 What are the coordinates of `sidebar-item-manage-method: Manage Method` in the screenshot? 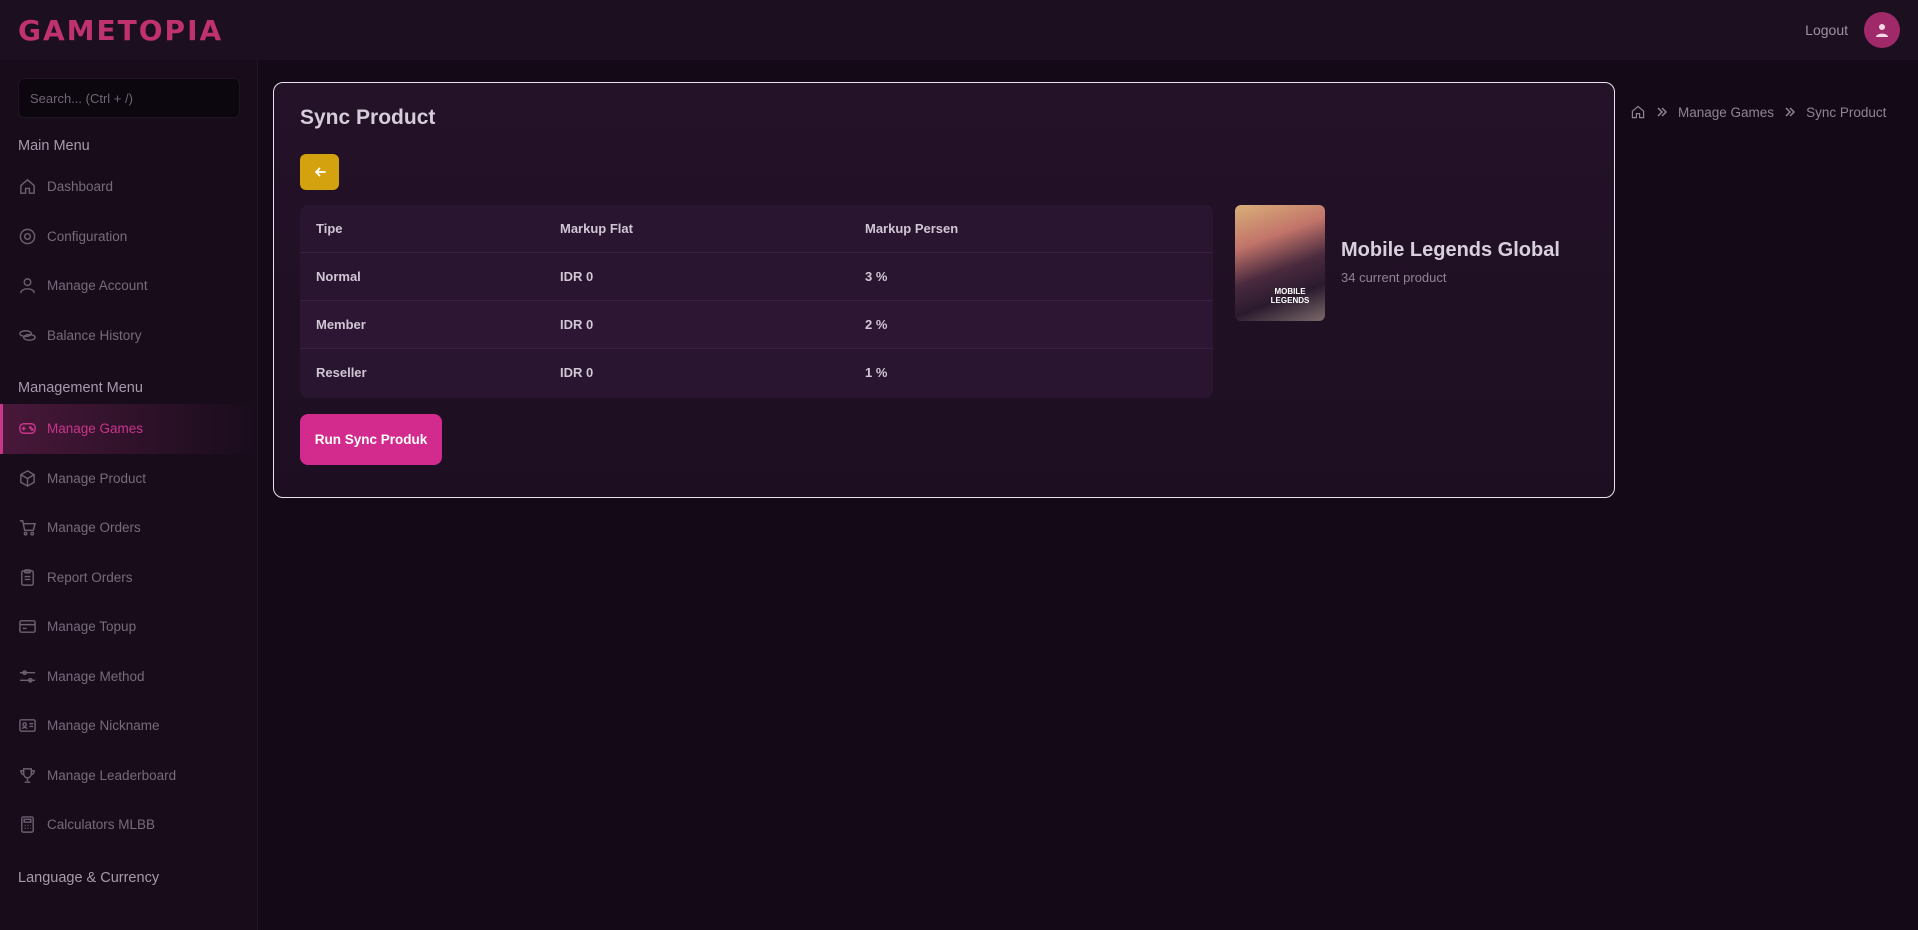 It's located at (128, 677).